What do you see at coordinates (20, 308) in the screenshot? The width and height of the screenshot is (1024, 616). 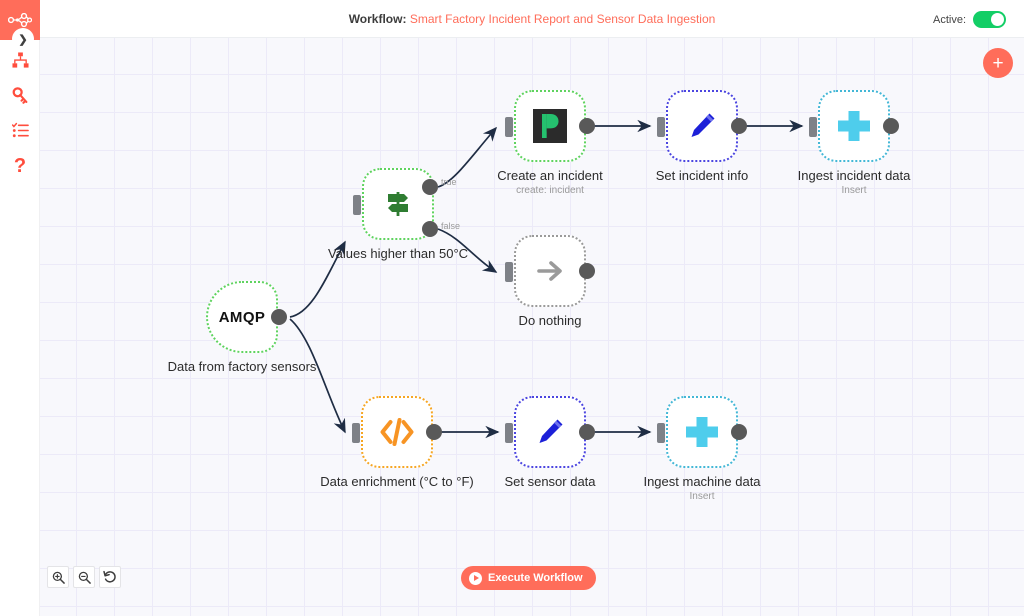 I see `sidebar: ❯ ?` at bounding box center [20, 308].